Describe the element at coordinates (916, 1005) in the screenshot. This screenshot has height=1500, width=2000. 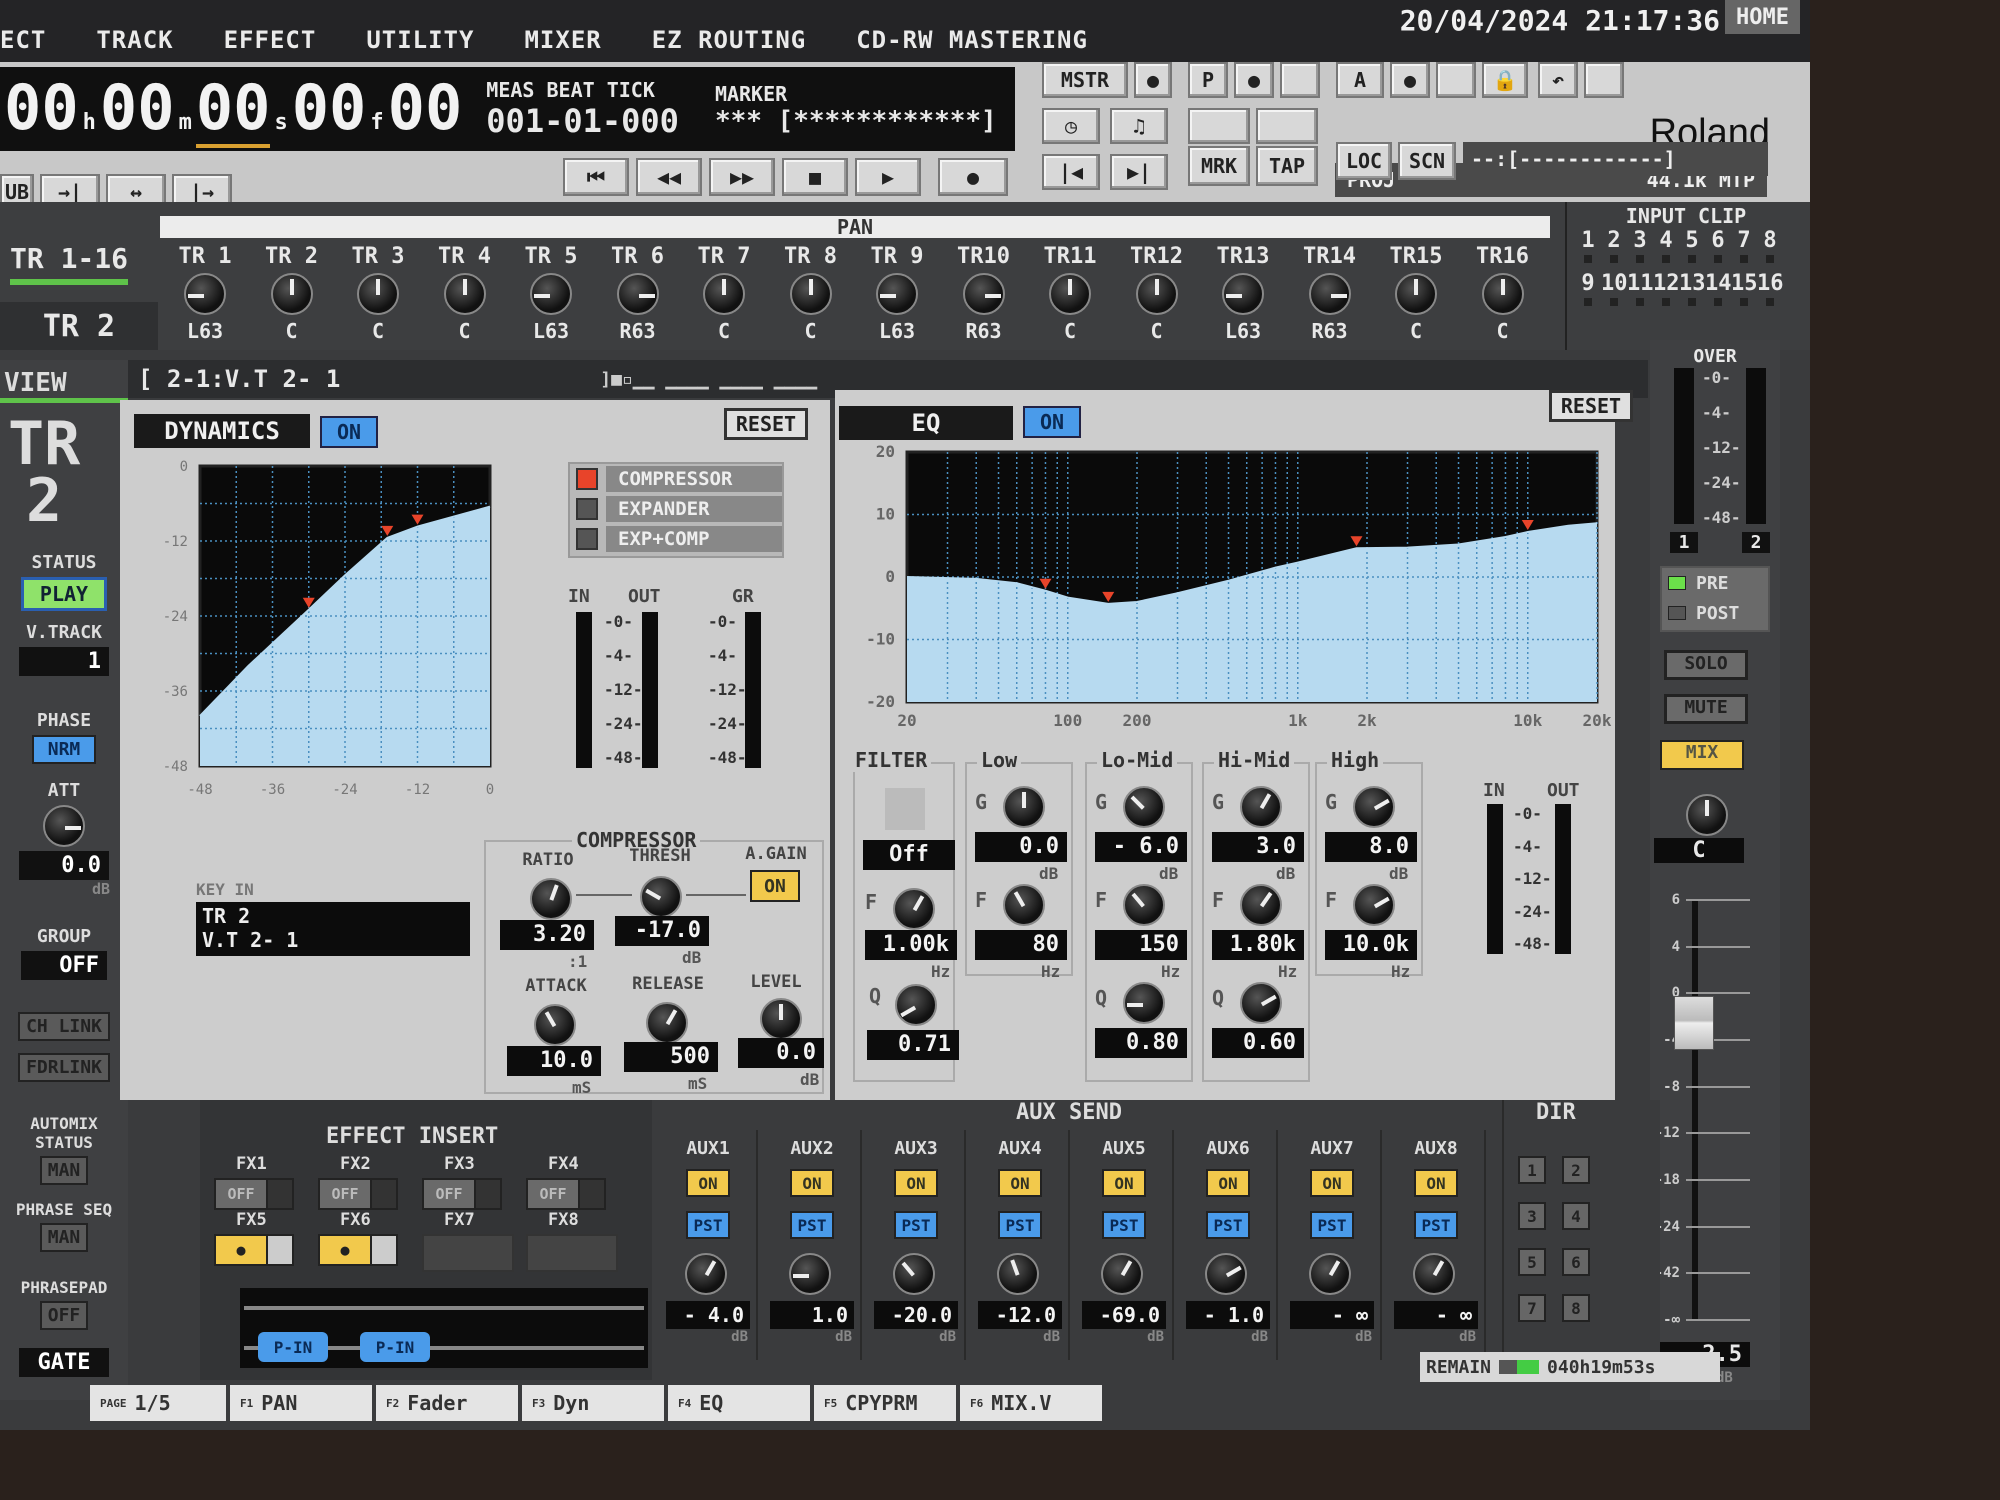
I see `filter-q-knob` at that location.